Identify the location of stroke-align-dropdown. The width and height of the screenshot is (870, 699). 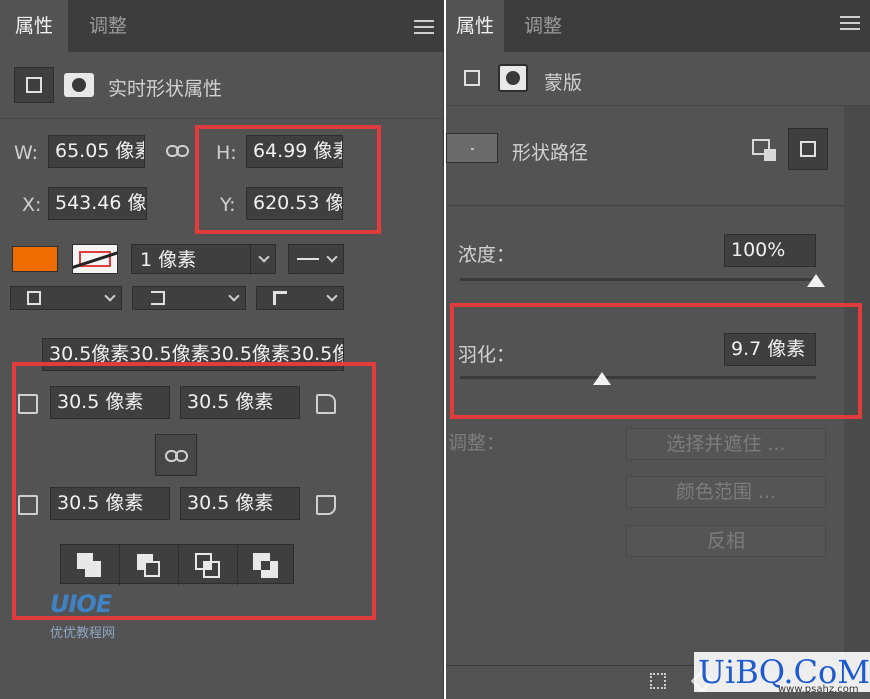
(66, 298).